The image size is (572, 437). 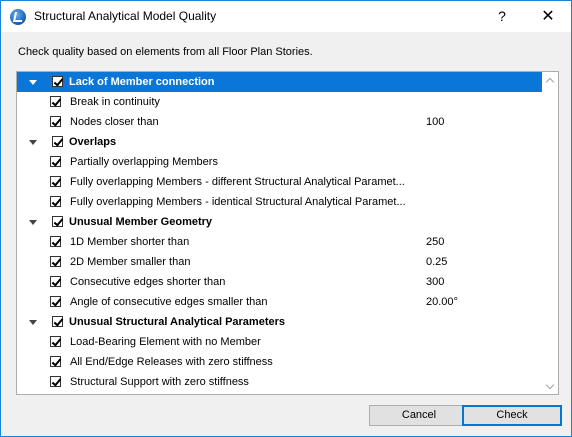 What do you see at coordinates (279, 222) in the screenshot?
I see `tree-group-row: Unusual Member Geometry` at bounding box center [279, 222].